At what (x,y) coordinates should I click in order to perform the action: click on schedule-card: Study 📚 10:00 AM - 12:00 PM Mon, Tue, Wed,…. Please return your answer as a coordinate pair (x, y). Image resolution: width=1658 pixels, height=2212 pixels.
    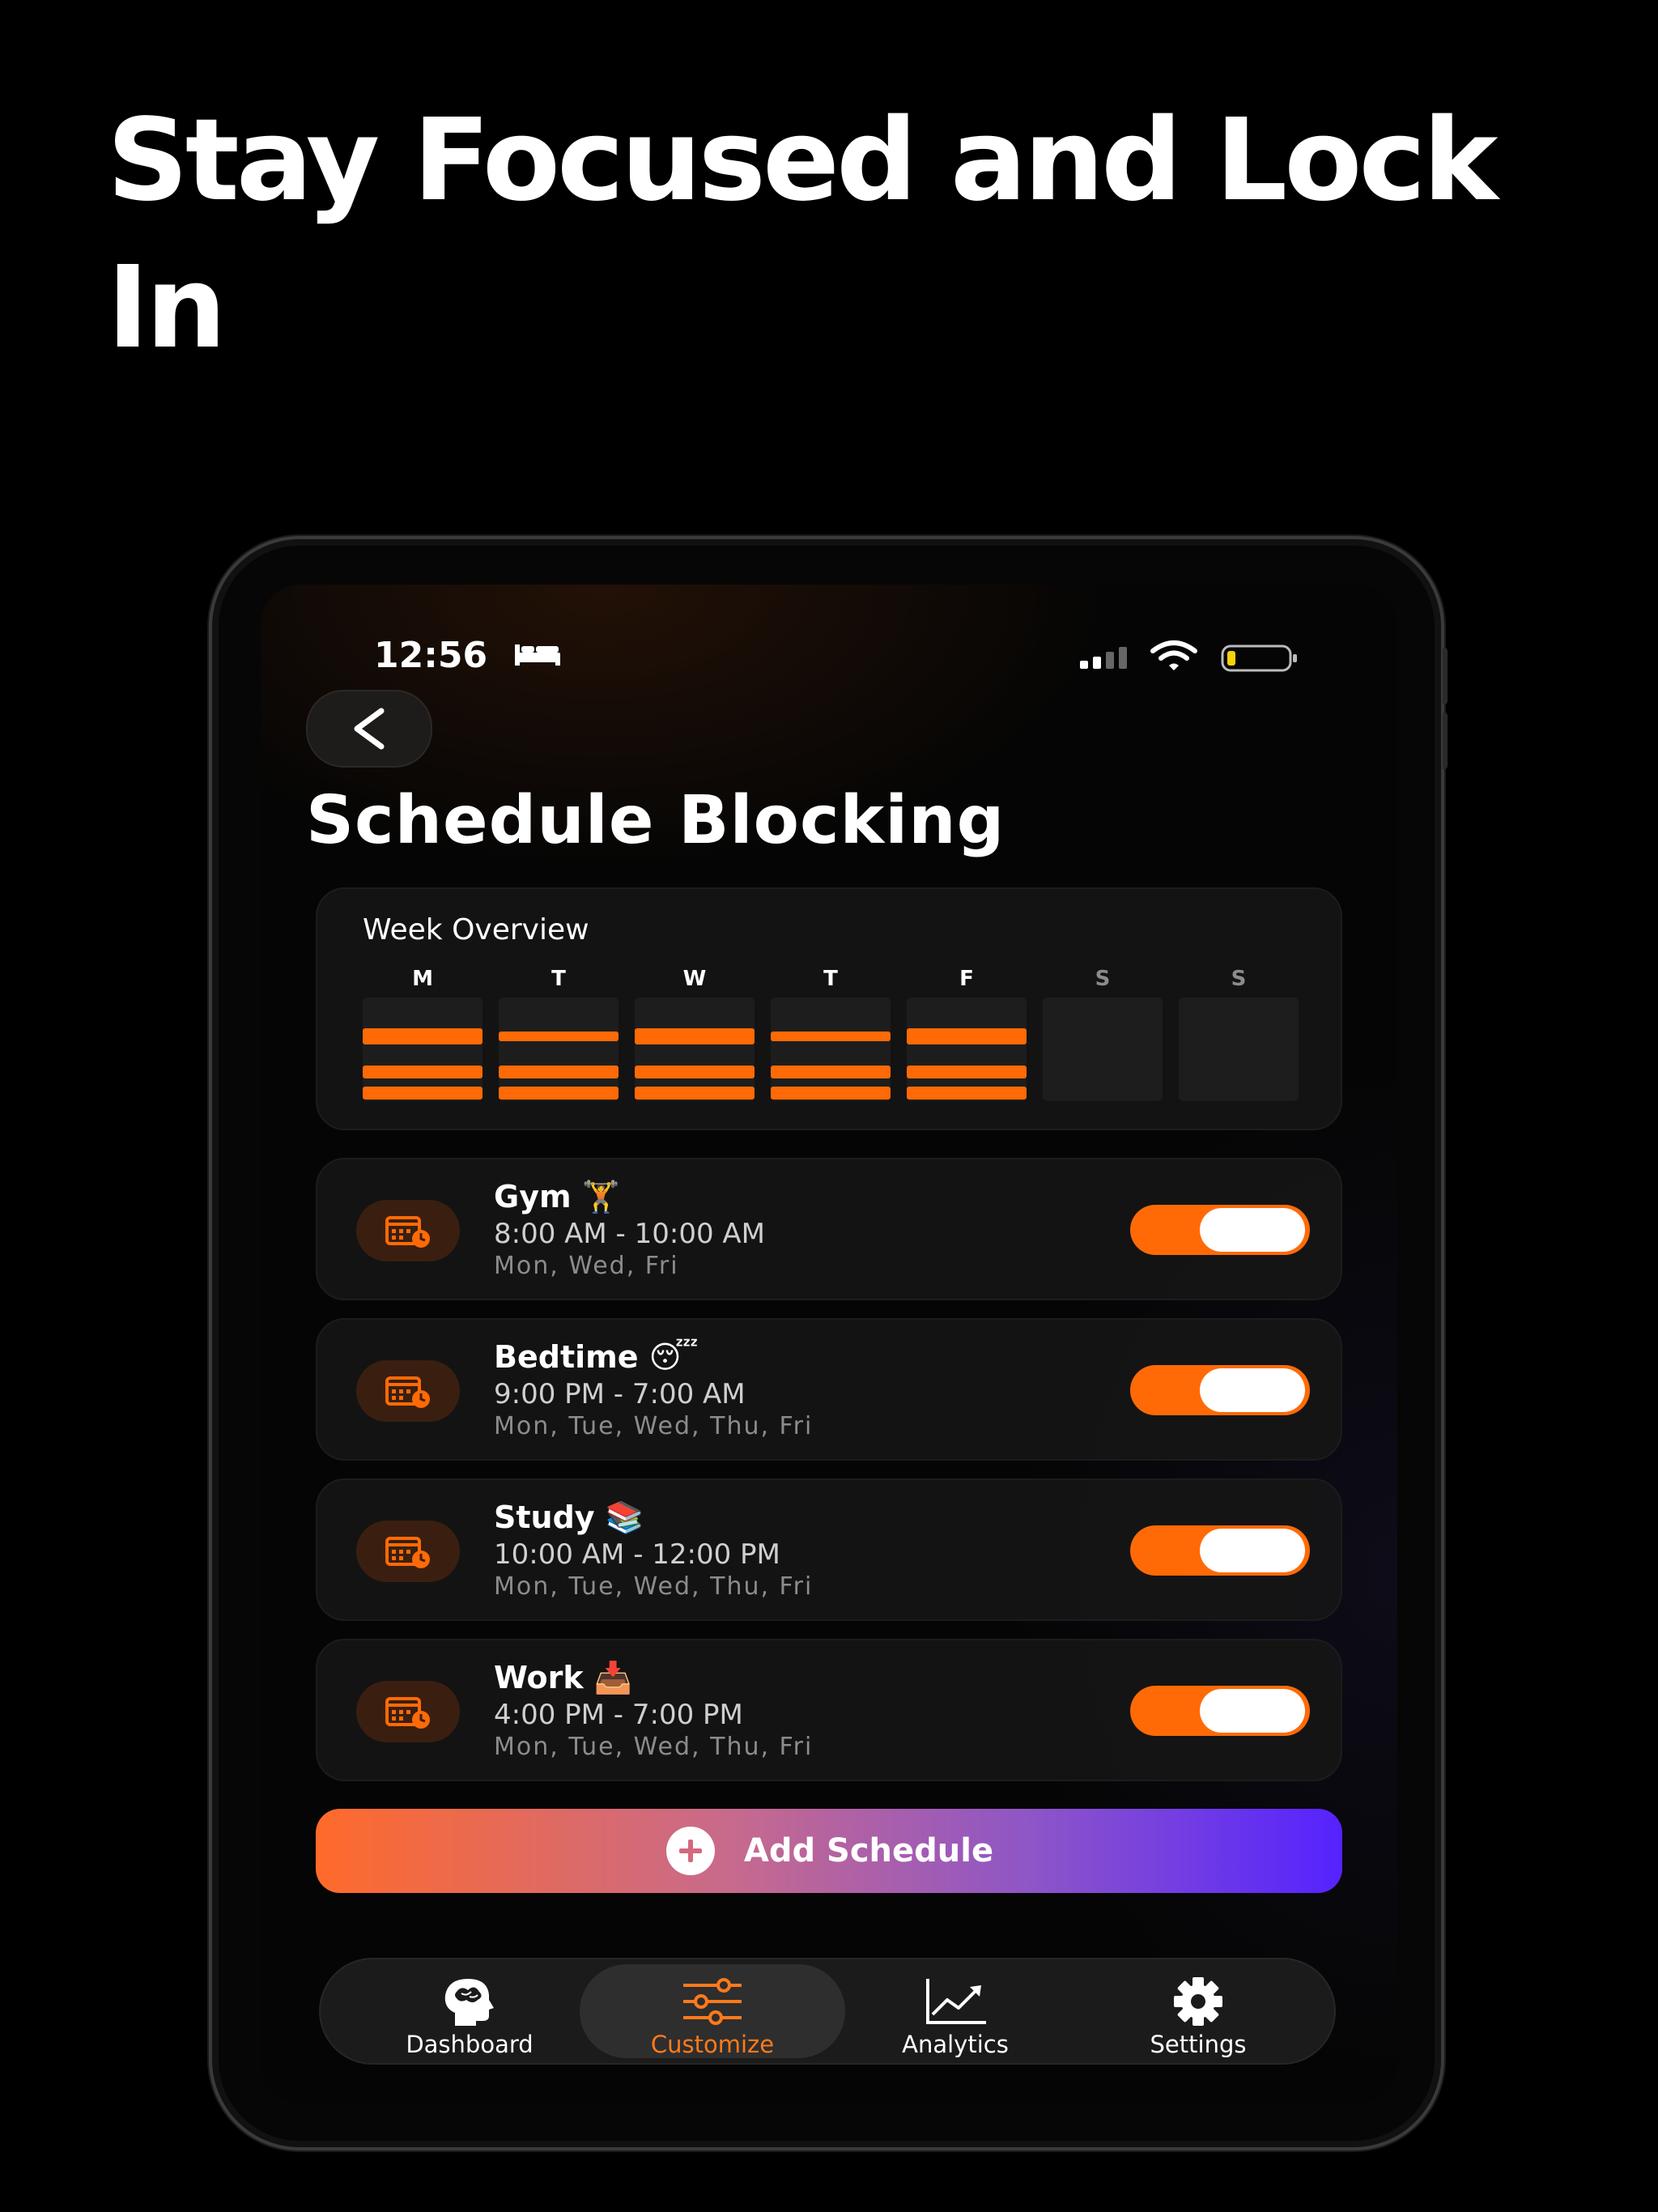
    Looking at the image, I should click on (829, 1549).